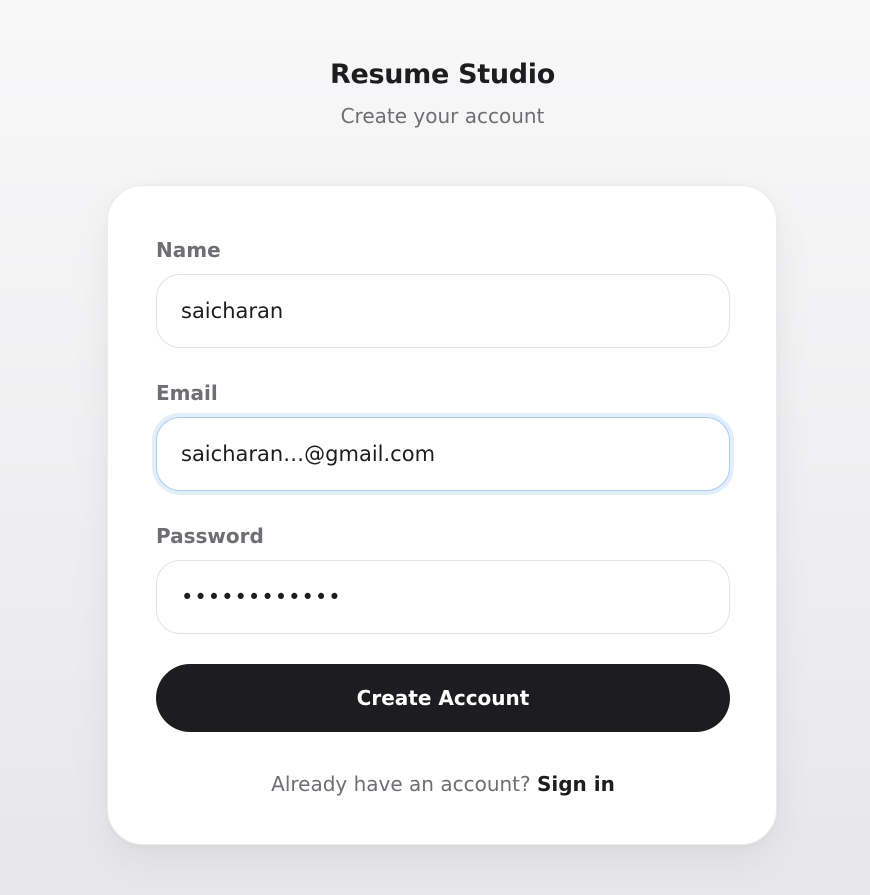 The width and height of the screenshot is (870, 895). What do you see at coordinates (401, 784) in the screenshot?
I see `signin-prompt-text: Already have an account?` at bounding box center [401, 784].